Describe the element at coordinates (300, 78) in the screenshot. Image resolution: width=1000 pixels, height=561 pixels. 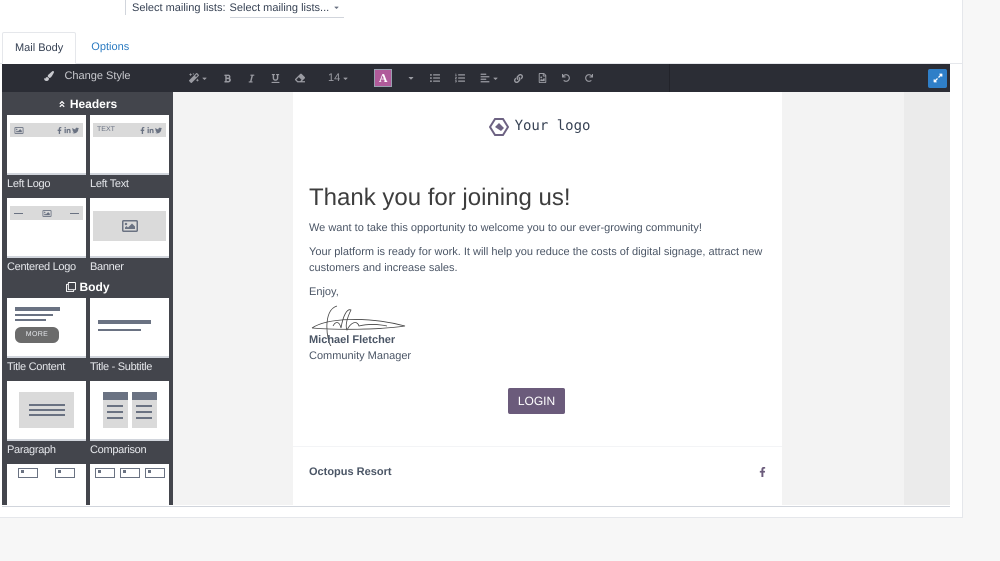
I see `eraser-icon` at that location.